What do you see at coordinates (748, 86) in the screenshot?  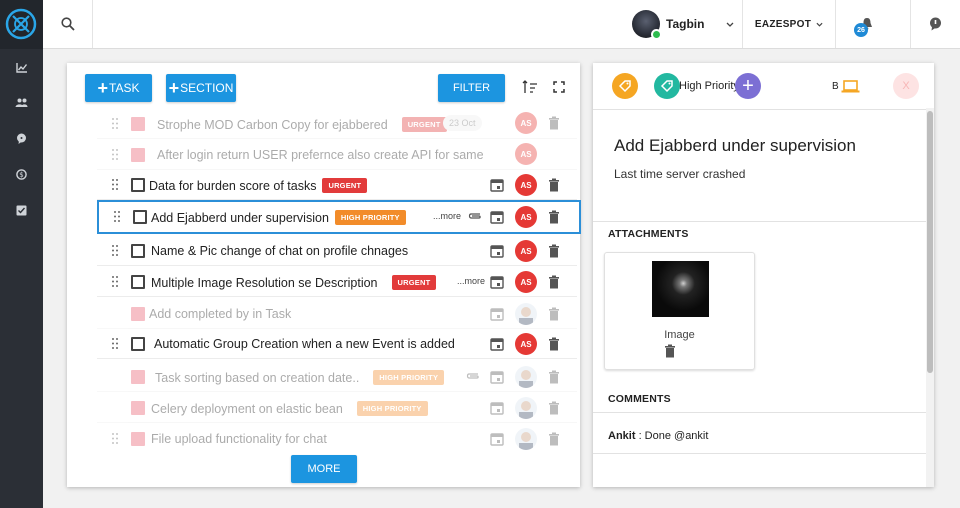 I see `add-member-button: +` at bounding box center [748, 86].